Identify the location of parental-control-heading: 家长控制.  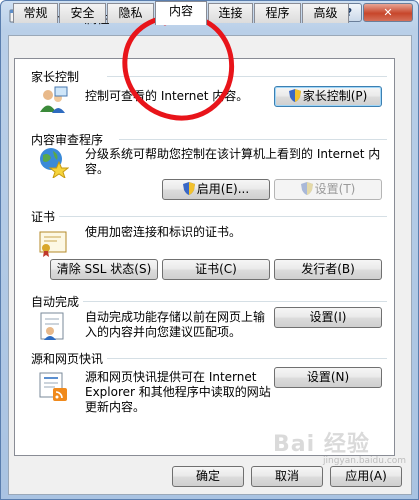
(55, 77).